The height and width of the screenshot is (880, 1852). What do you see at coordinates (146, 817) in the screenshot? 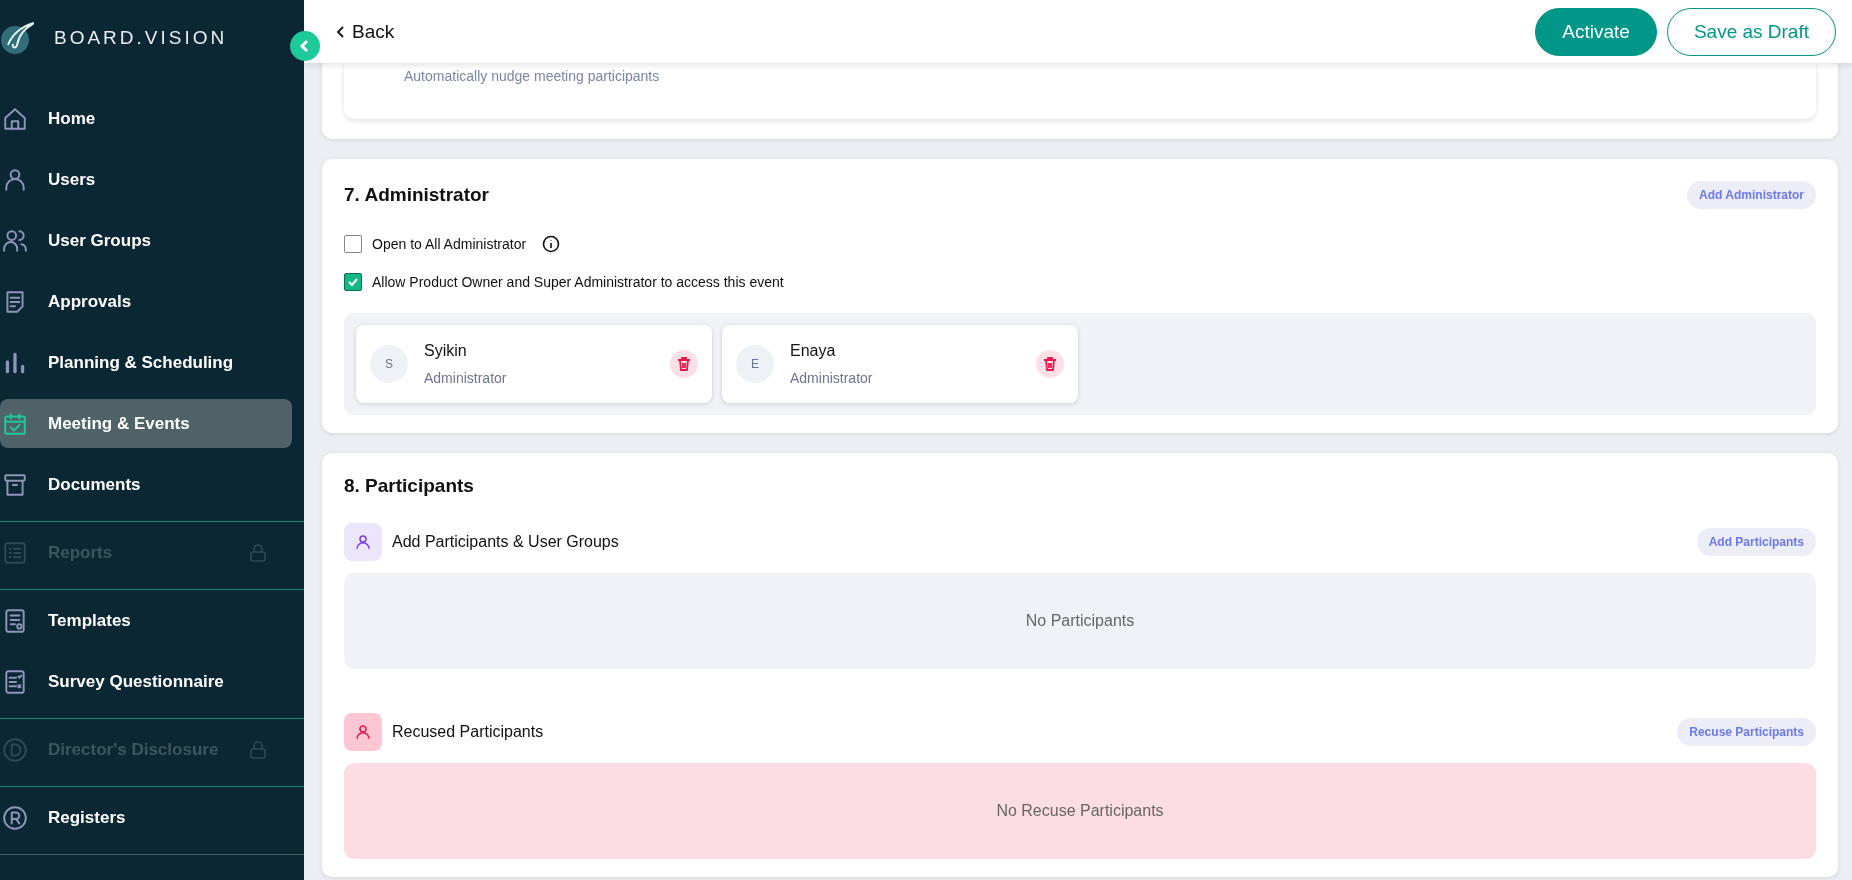
I see `nav-item: Registers` at bounding box center [146, 817].